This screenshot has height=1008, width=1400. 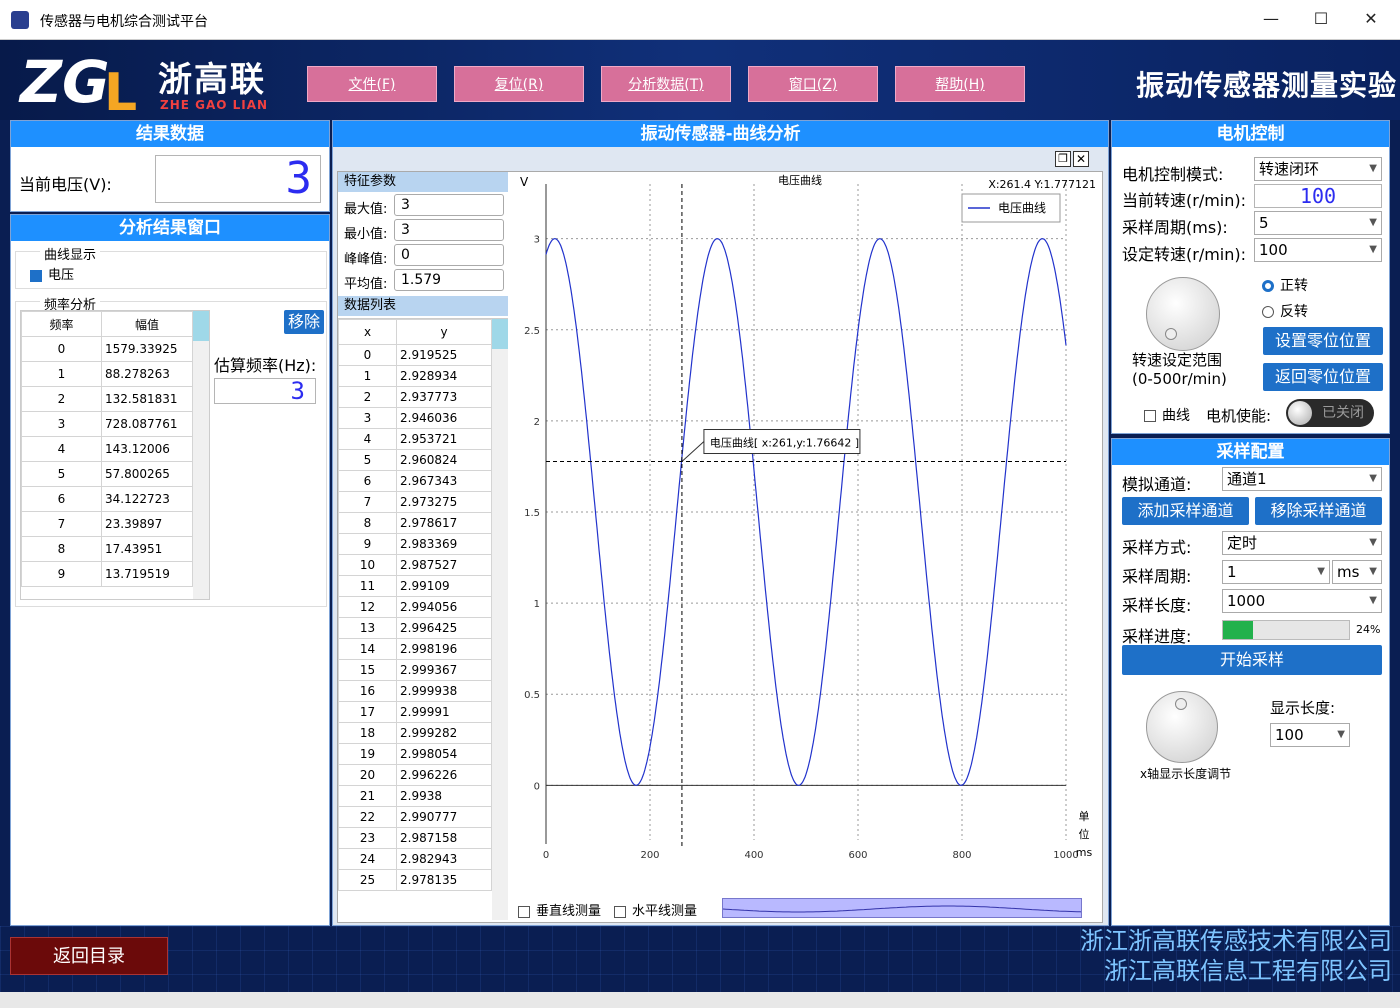 I want to click on maximize-icon: ☐, so click(x=1321, y=19).